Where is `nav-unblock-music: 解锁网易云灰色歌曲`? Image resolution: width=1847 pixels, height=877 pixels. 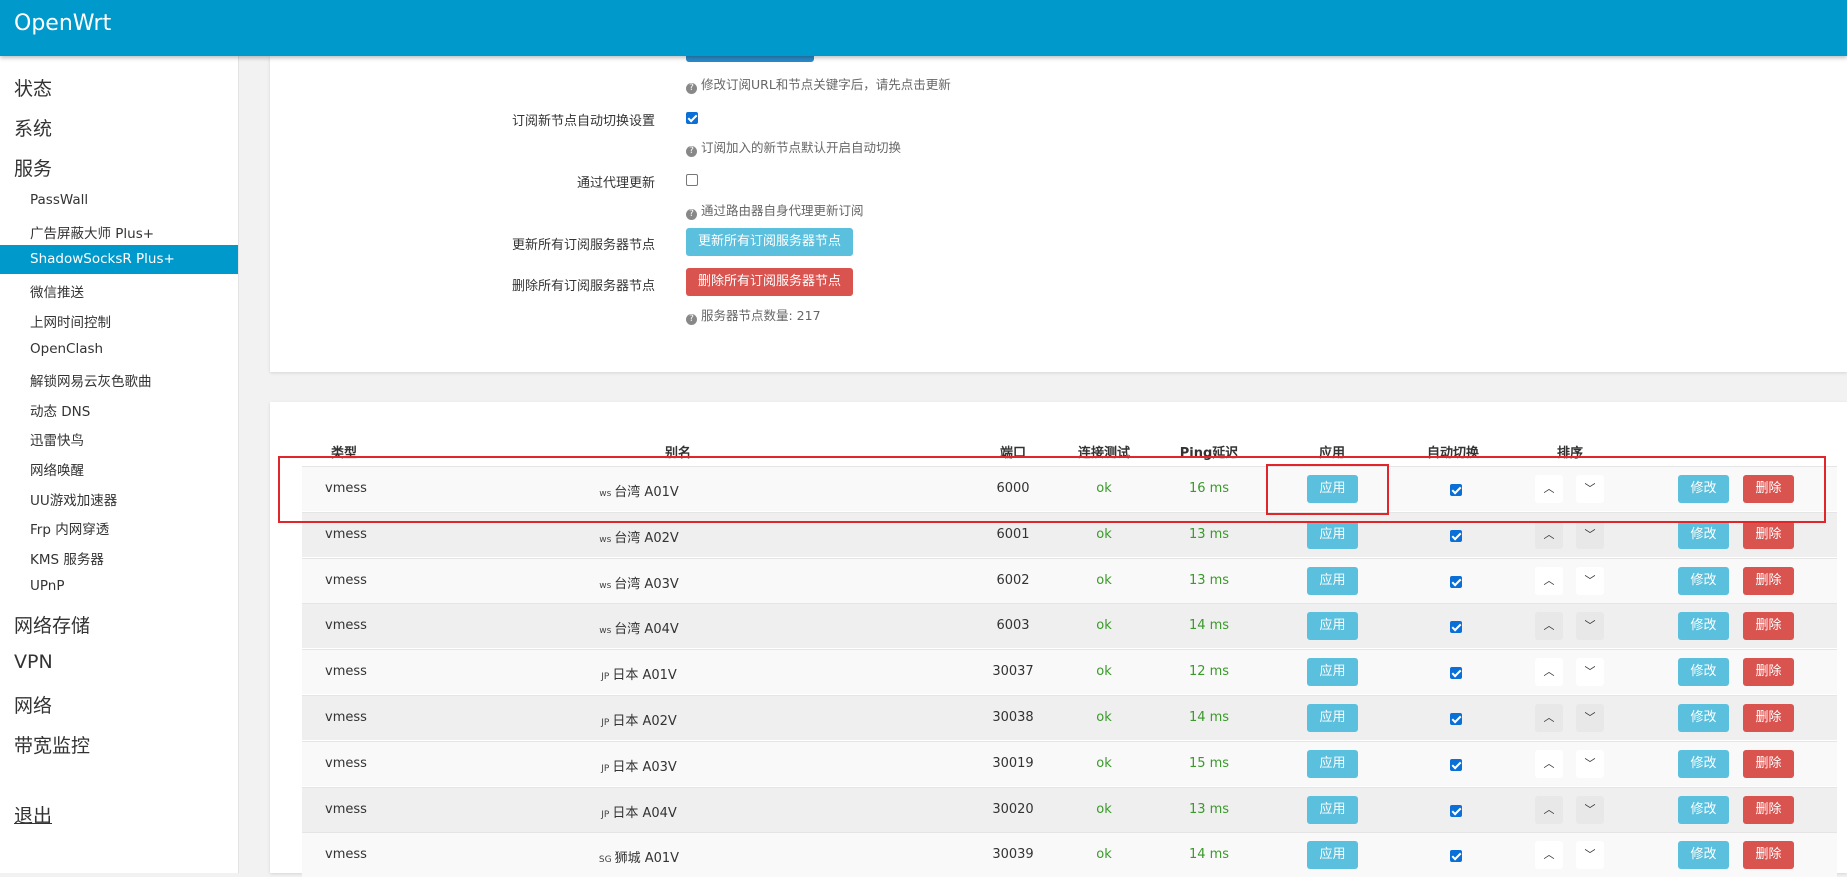 nav-unblock-music: 解锁网易云灰色歌曲 is located at coordinates (91, 380).